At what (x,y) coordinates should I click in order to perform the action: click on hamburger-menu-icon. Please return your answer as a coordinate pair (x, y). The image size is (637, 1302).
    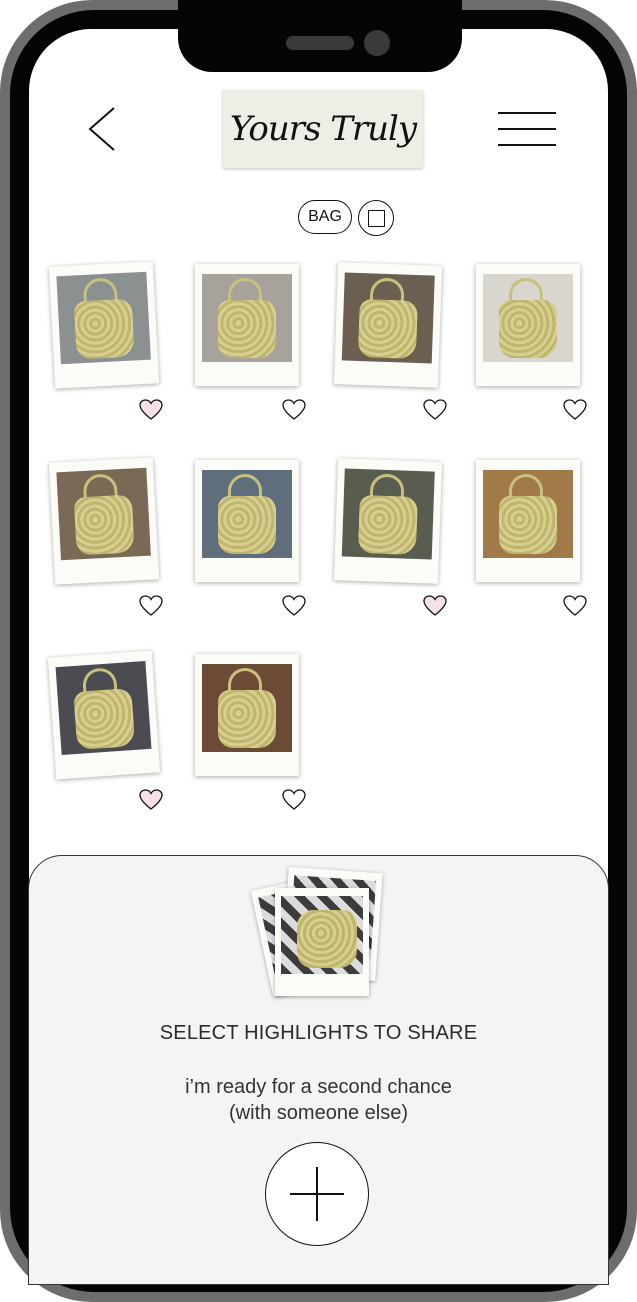
    Looking at the image, I should click on (527, 113).